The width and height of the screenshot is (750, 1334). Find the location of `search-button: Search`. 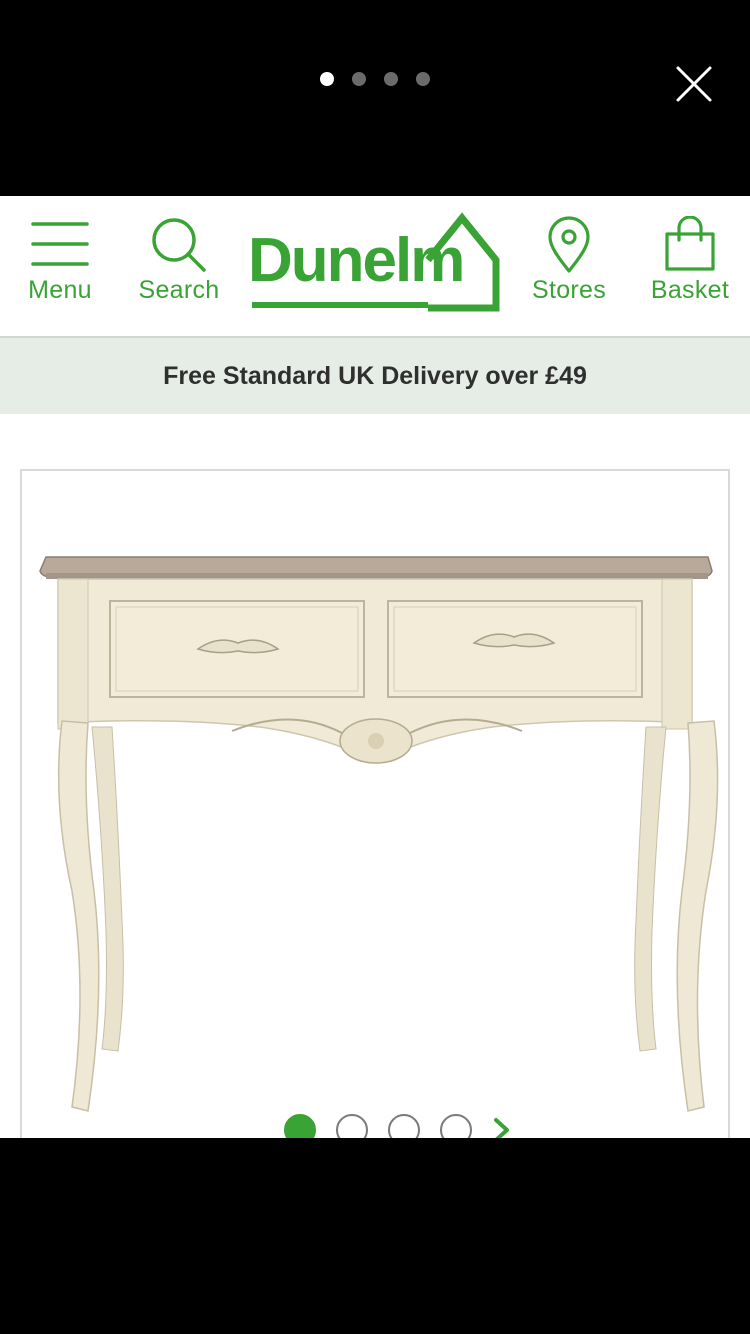

search-button: Search is located at coordinates (179, 267).